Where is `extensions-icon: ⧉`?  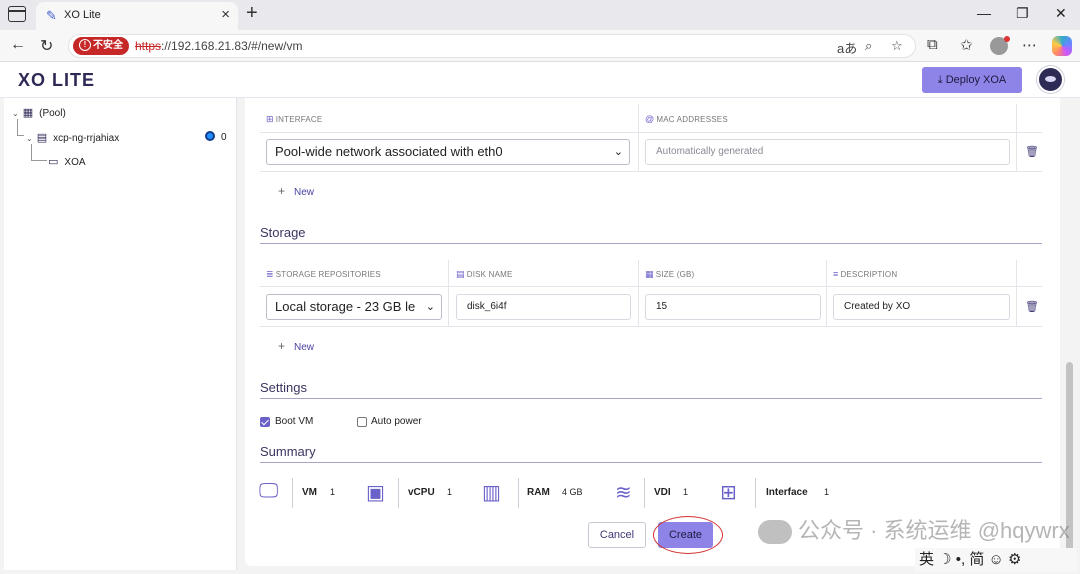
extensions-icon: ⧉ is located at coordinates (932, 44).